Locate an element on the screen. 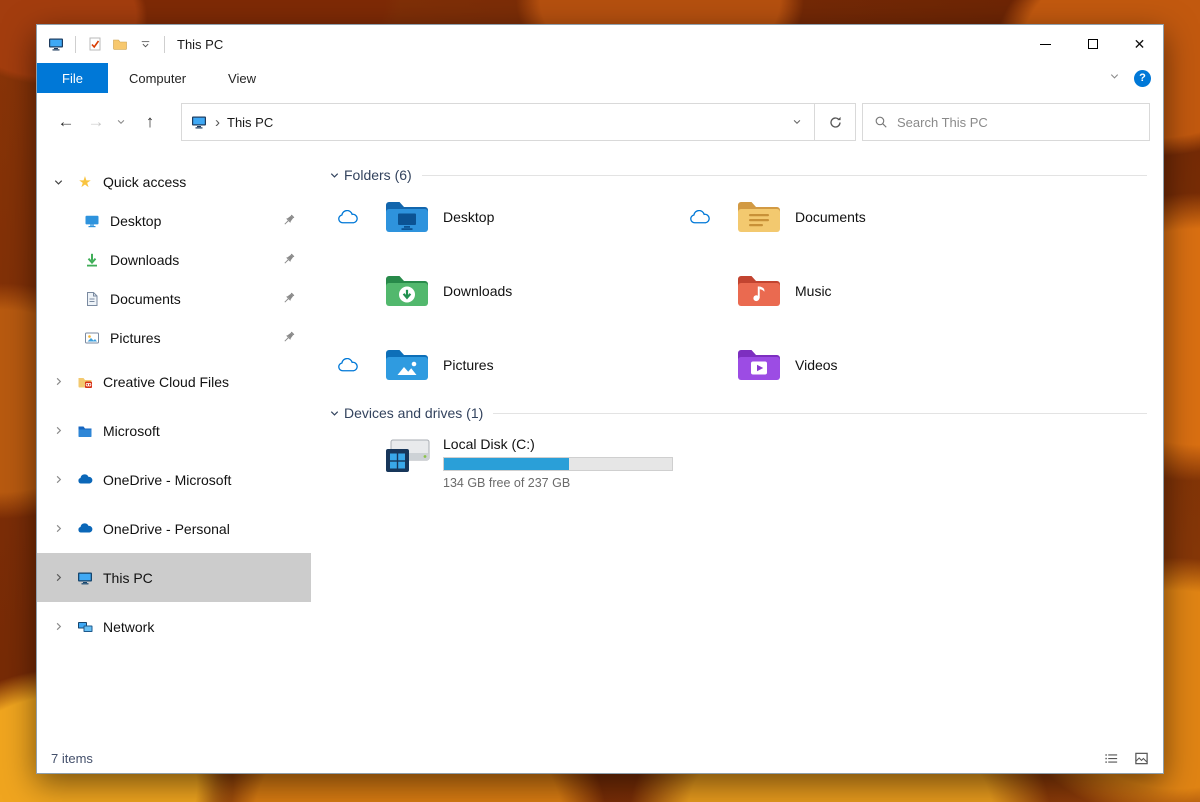 The image size is (1200, 802). documents-icon is located at coordinates (92, 299).